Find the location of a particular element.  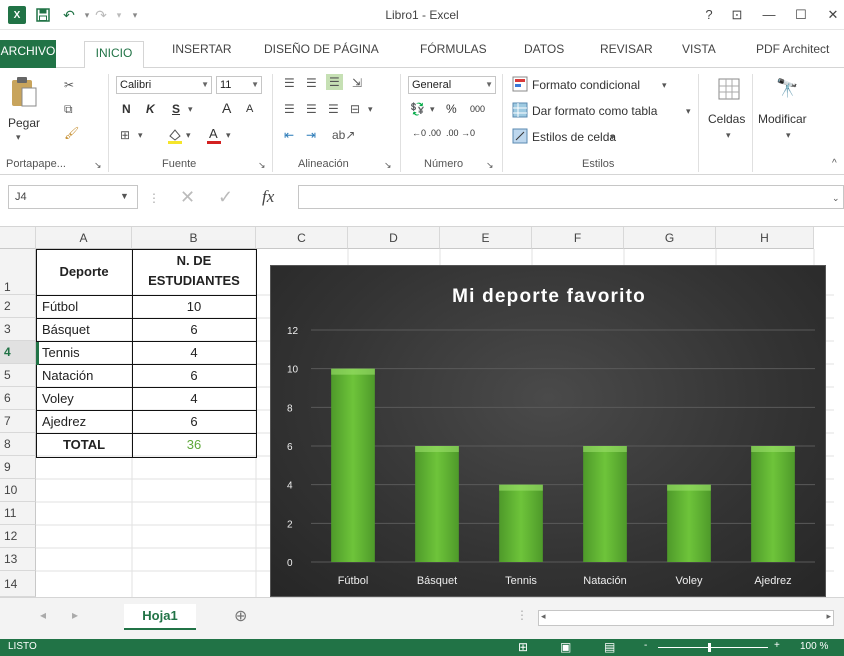

find-select-icon: 🔭 is located at coordinates (787, 88).